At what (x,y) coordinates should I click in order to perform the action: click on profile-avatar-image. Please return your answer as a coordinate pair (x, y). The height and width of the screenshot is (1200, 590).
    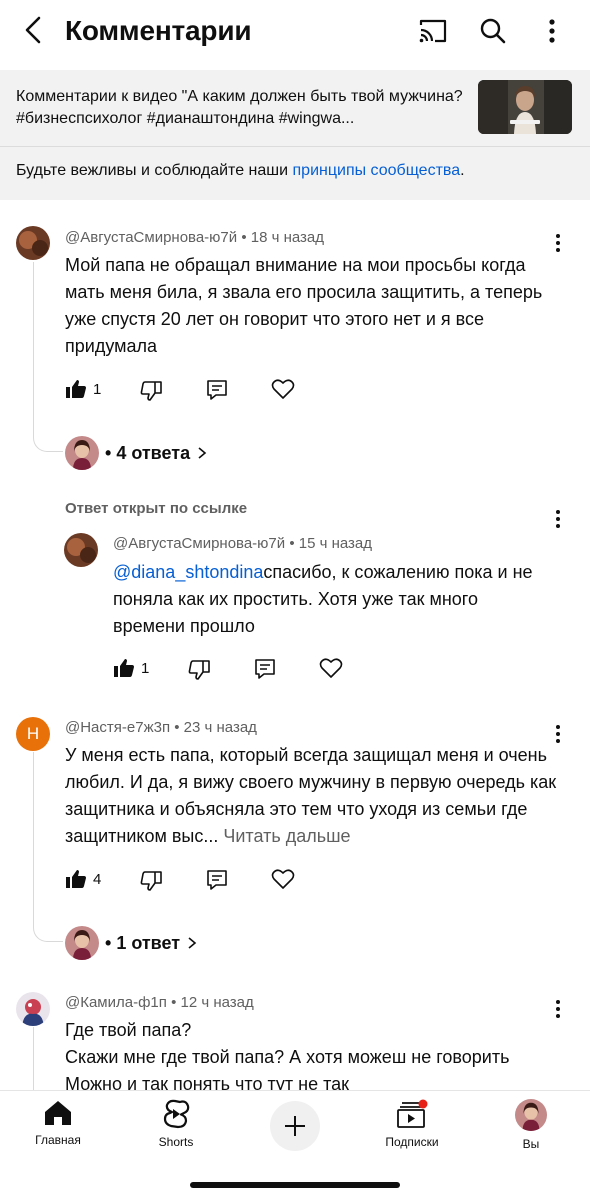
    Looking at the image, I should click on (531, 1115).